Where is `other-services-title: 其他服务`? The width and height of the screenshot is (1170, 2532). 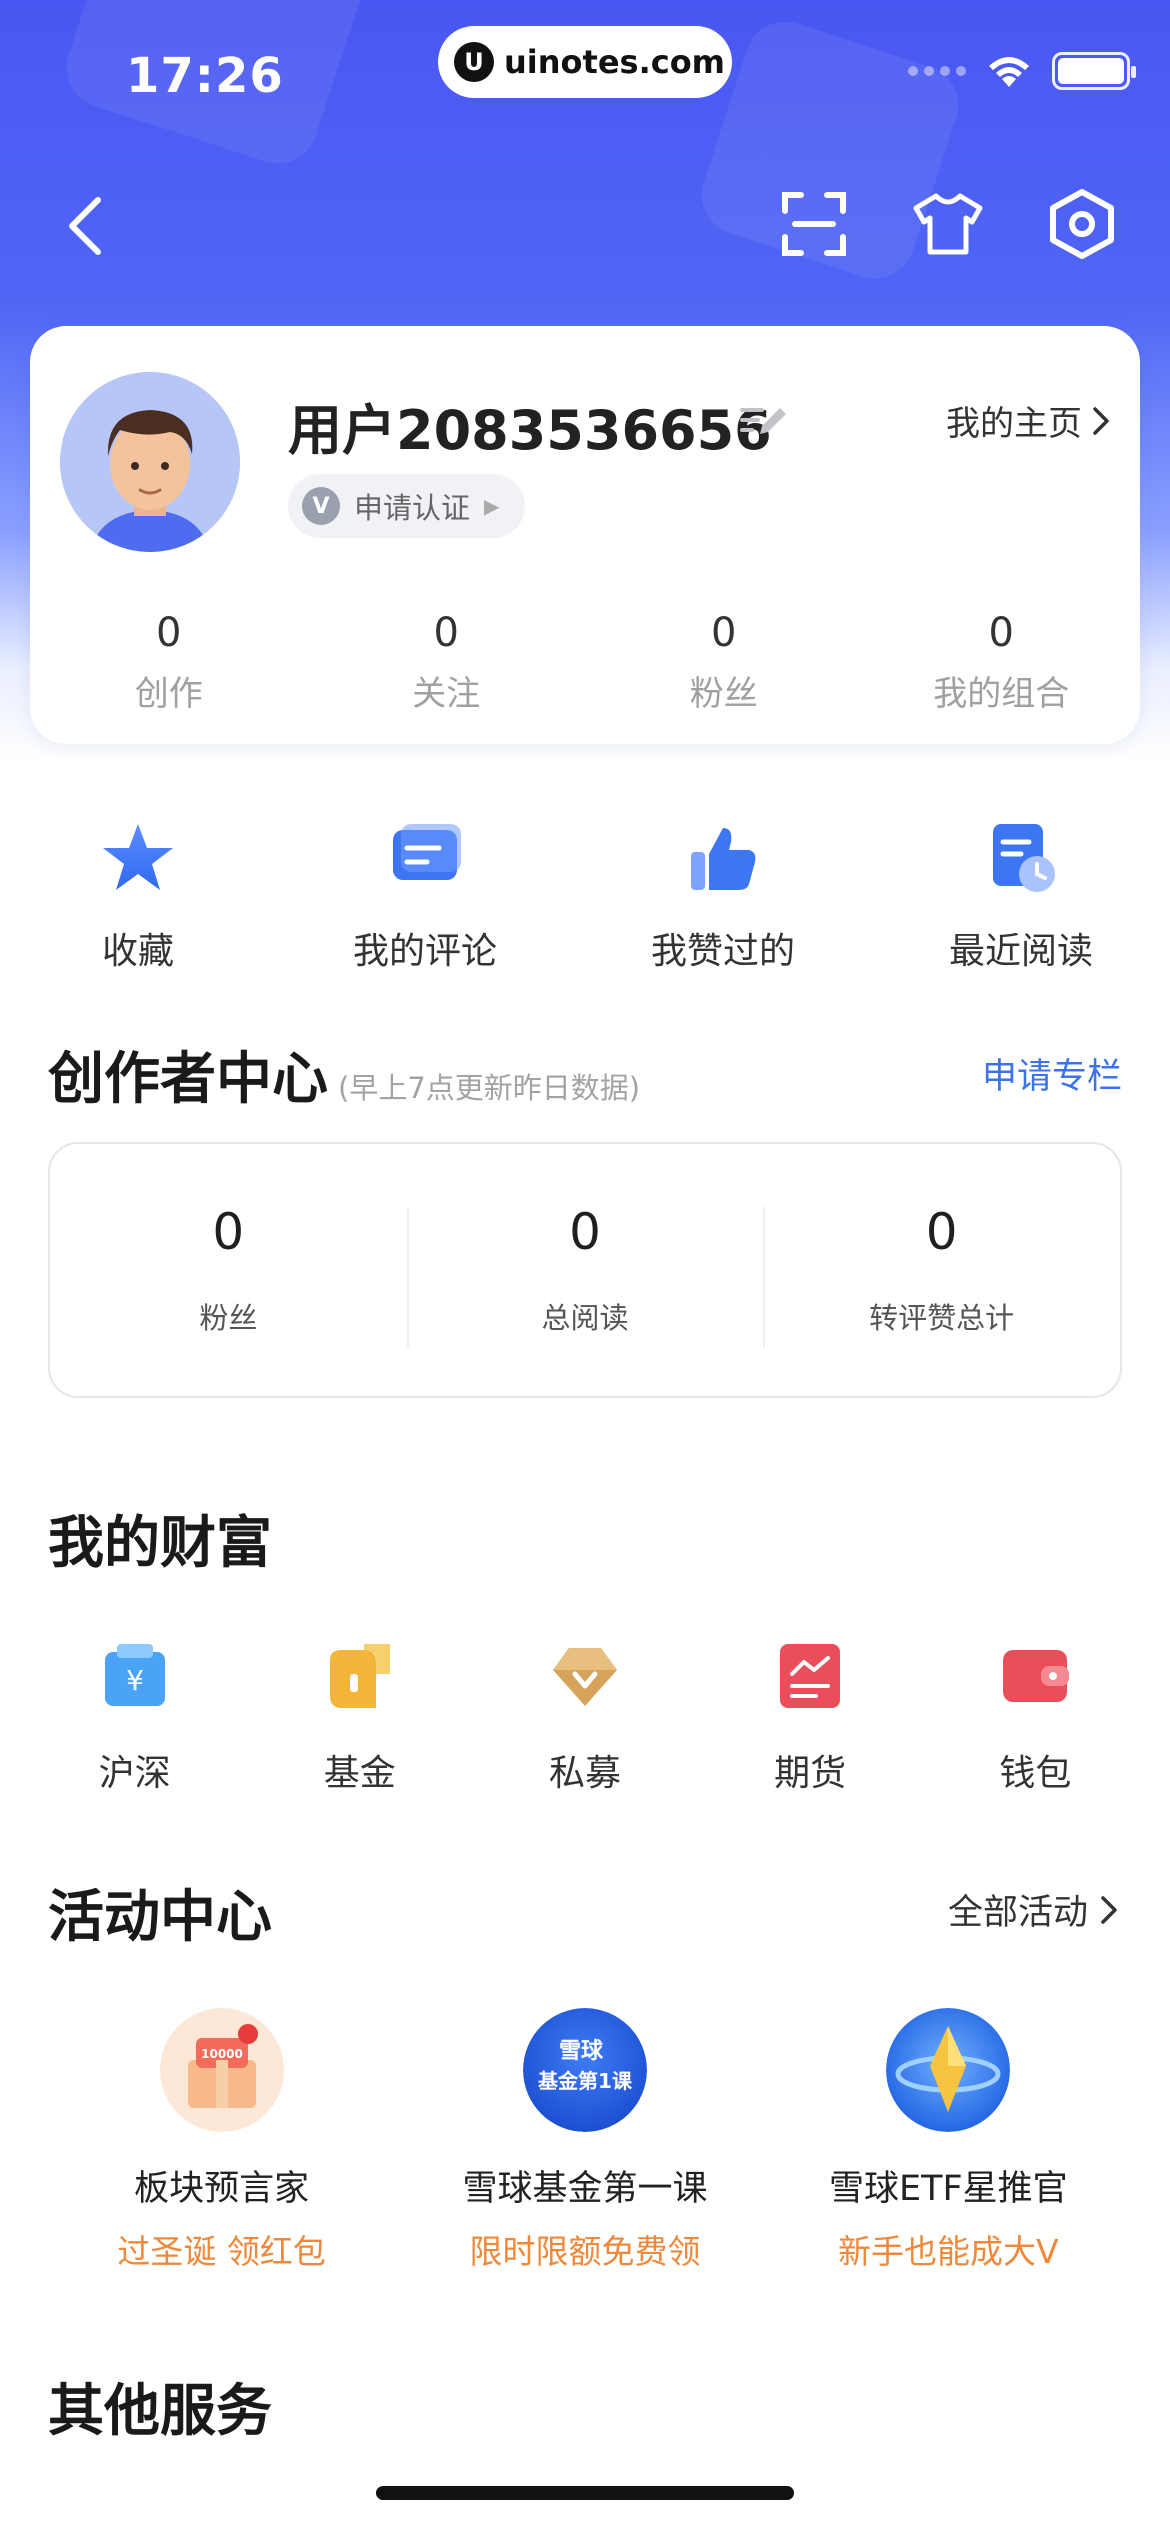 other-services-title: 其他服务 is located at coordinates (160, 2411).